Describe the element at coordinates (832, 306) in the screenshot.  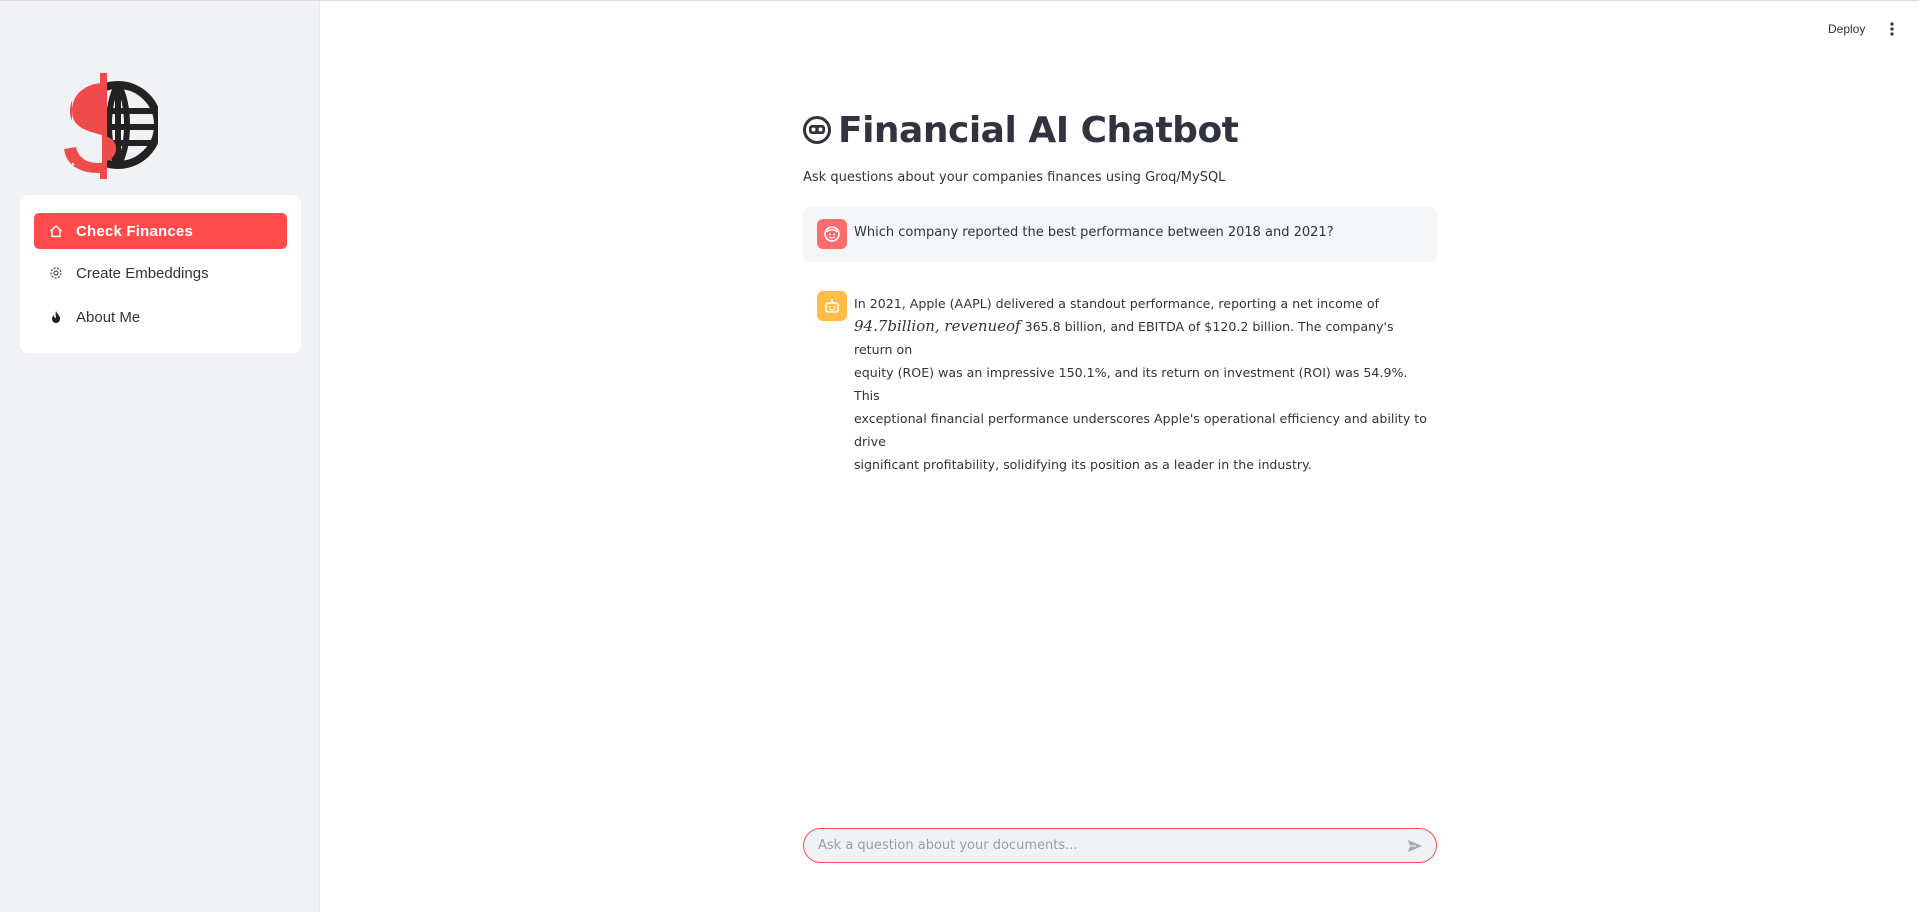
I see `robot-icon` at that location.